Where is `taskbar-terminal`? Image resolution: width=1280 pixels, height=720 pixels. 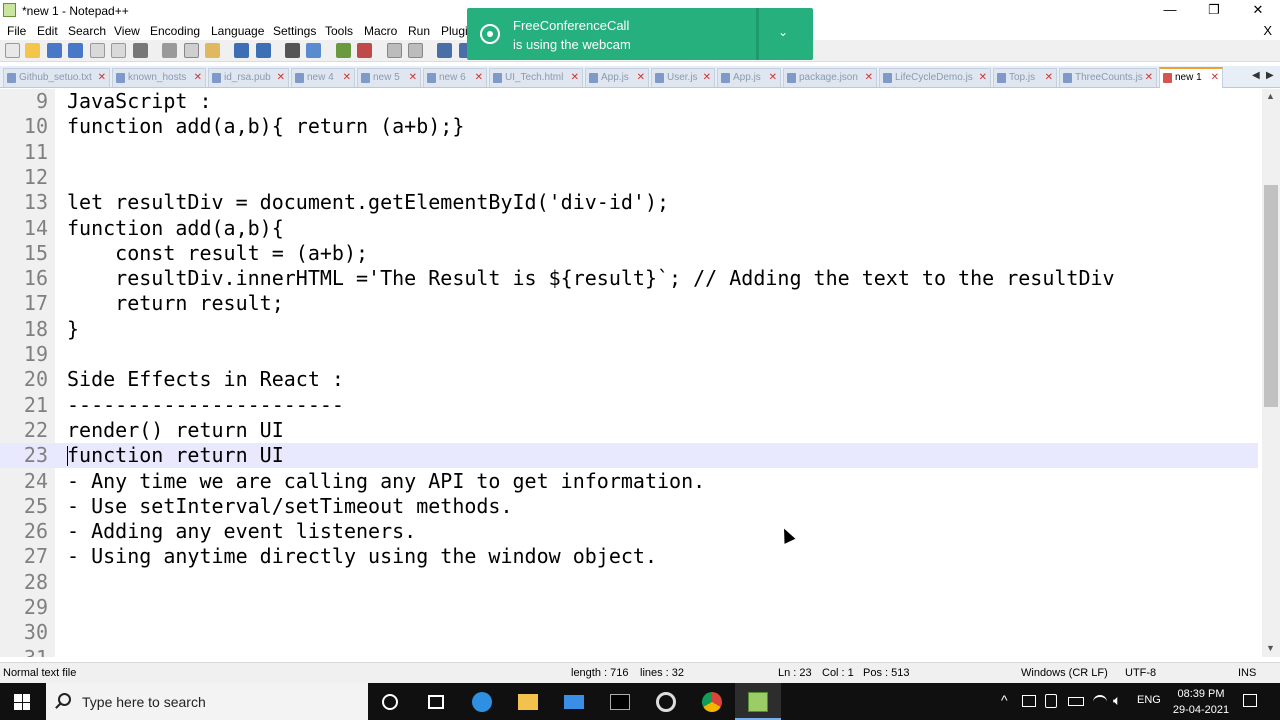 taskbar-terminal is located at coordinates (620, 701).